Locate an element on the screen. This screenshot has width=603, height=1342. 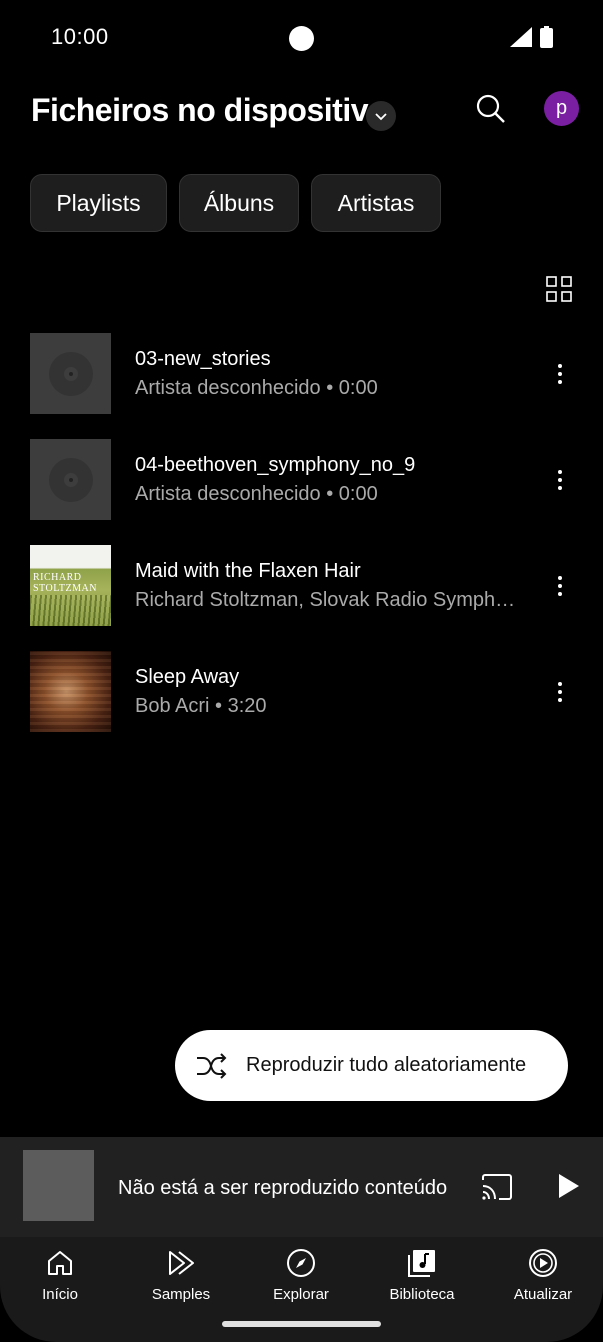
samples-icon is located at coordinates (181, 1263).